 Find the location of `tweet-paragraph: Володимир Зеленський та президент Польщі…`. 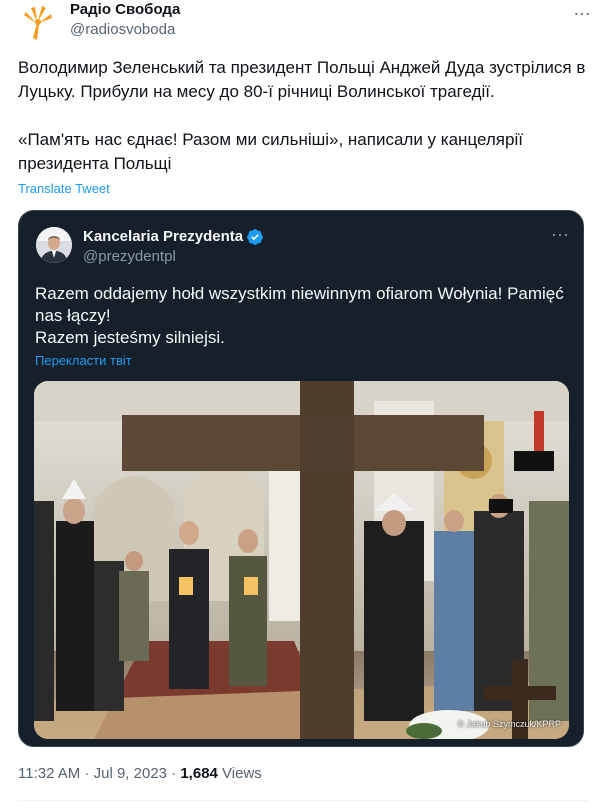

tweet-paragraph: Володимир Зеленський та президент Польщі… is located at coordinates (302, 79).